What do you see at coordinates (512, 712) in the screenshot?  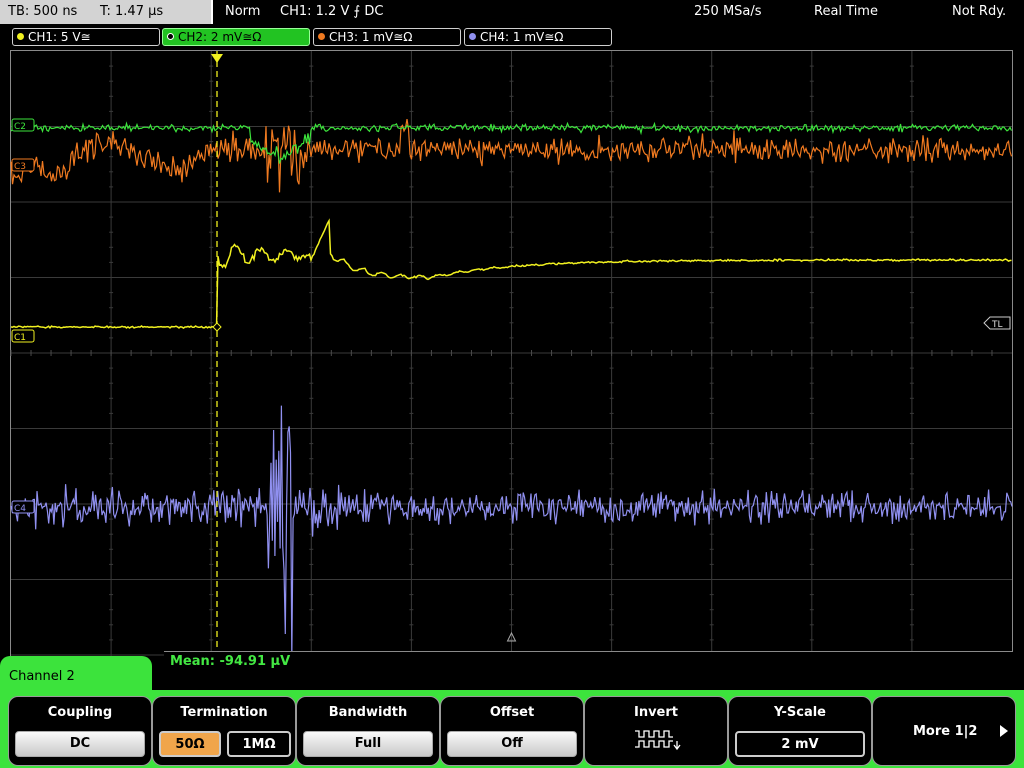 I see `offset-title: Offset` at bounding box center [512, 712].